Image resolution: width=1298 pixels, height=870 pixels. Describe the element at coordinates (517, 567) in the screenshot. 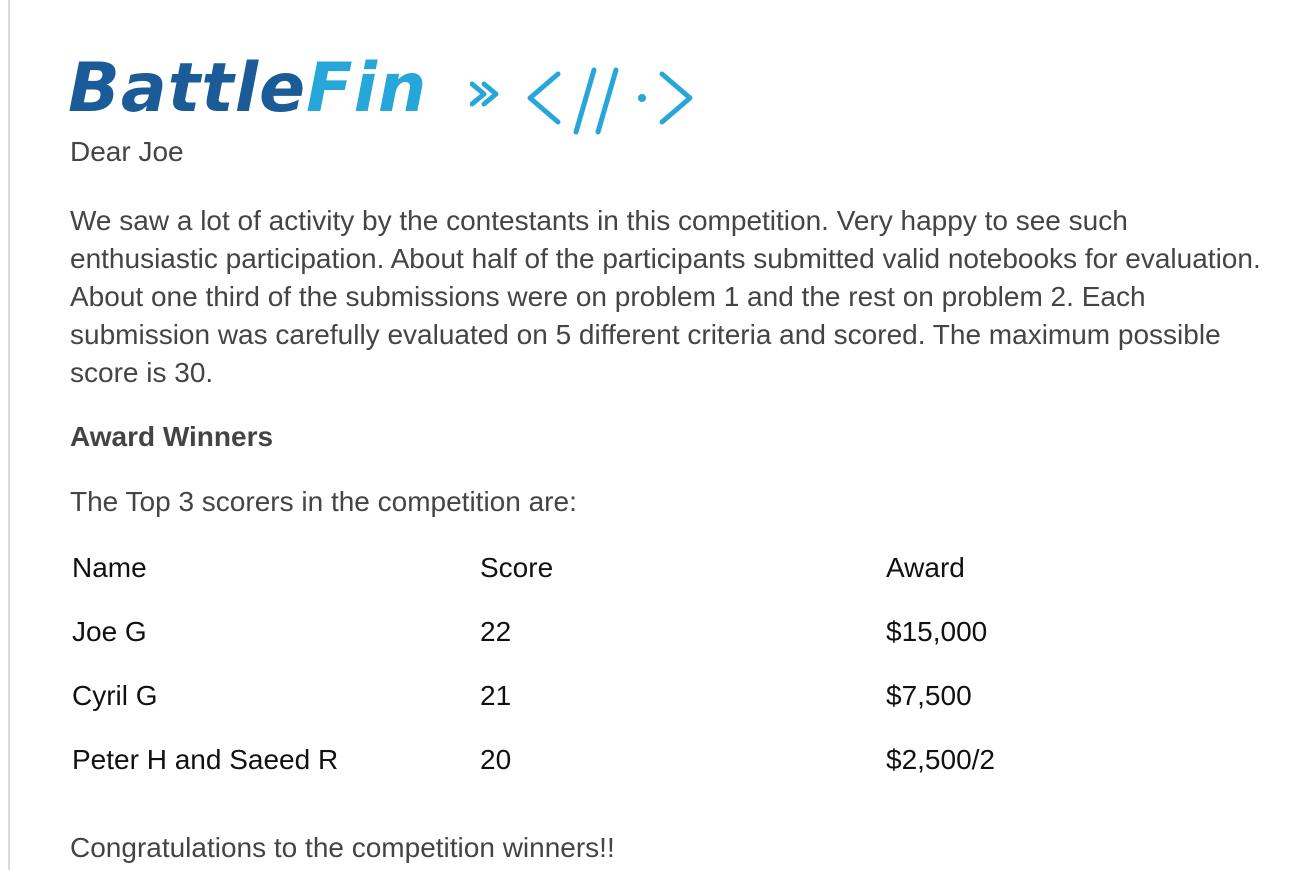

I see `header-score: Score` at that location.